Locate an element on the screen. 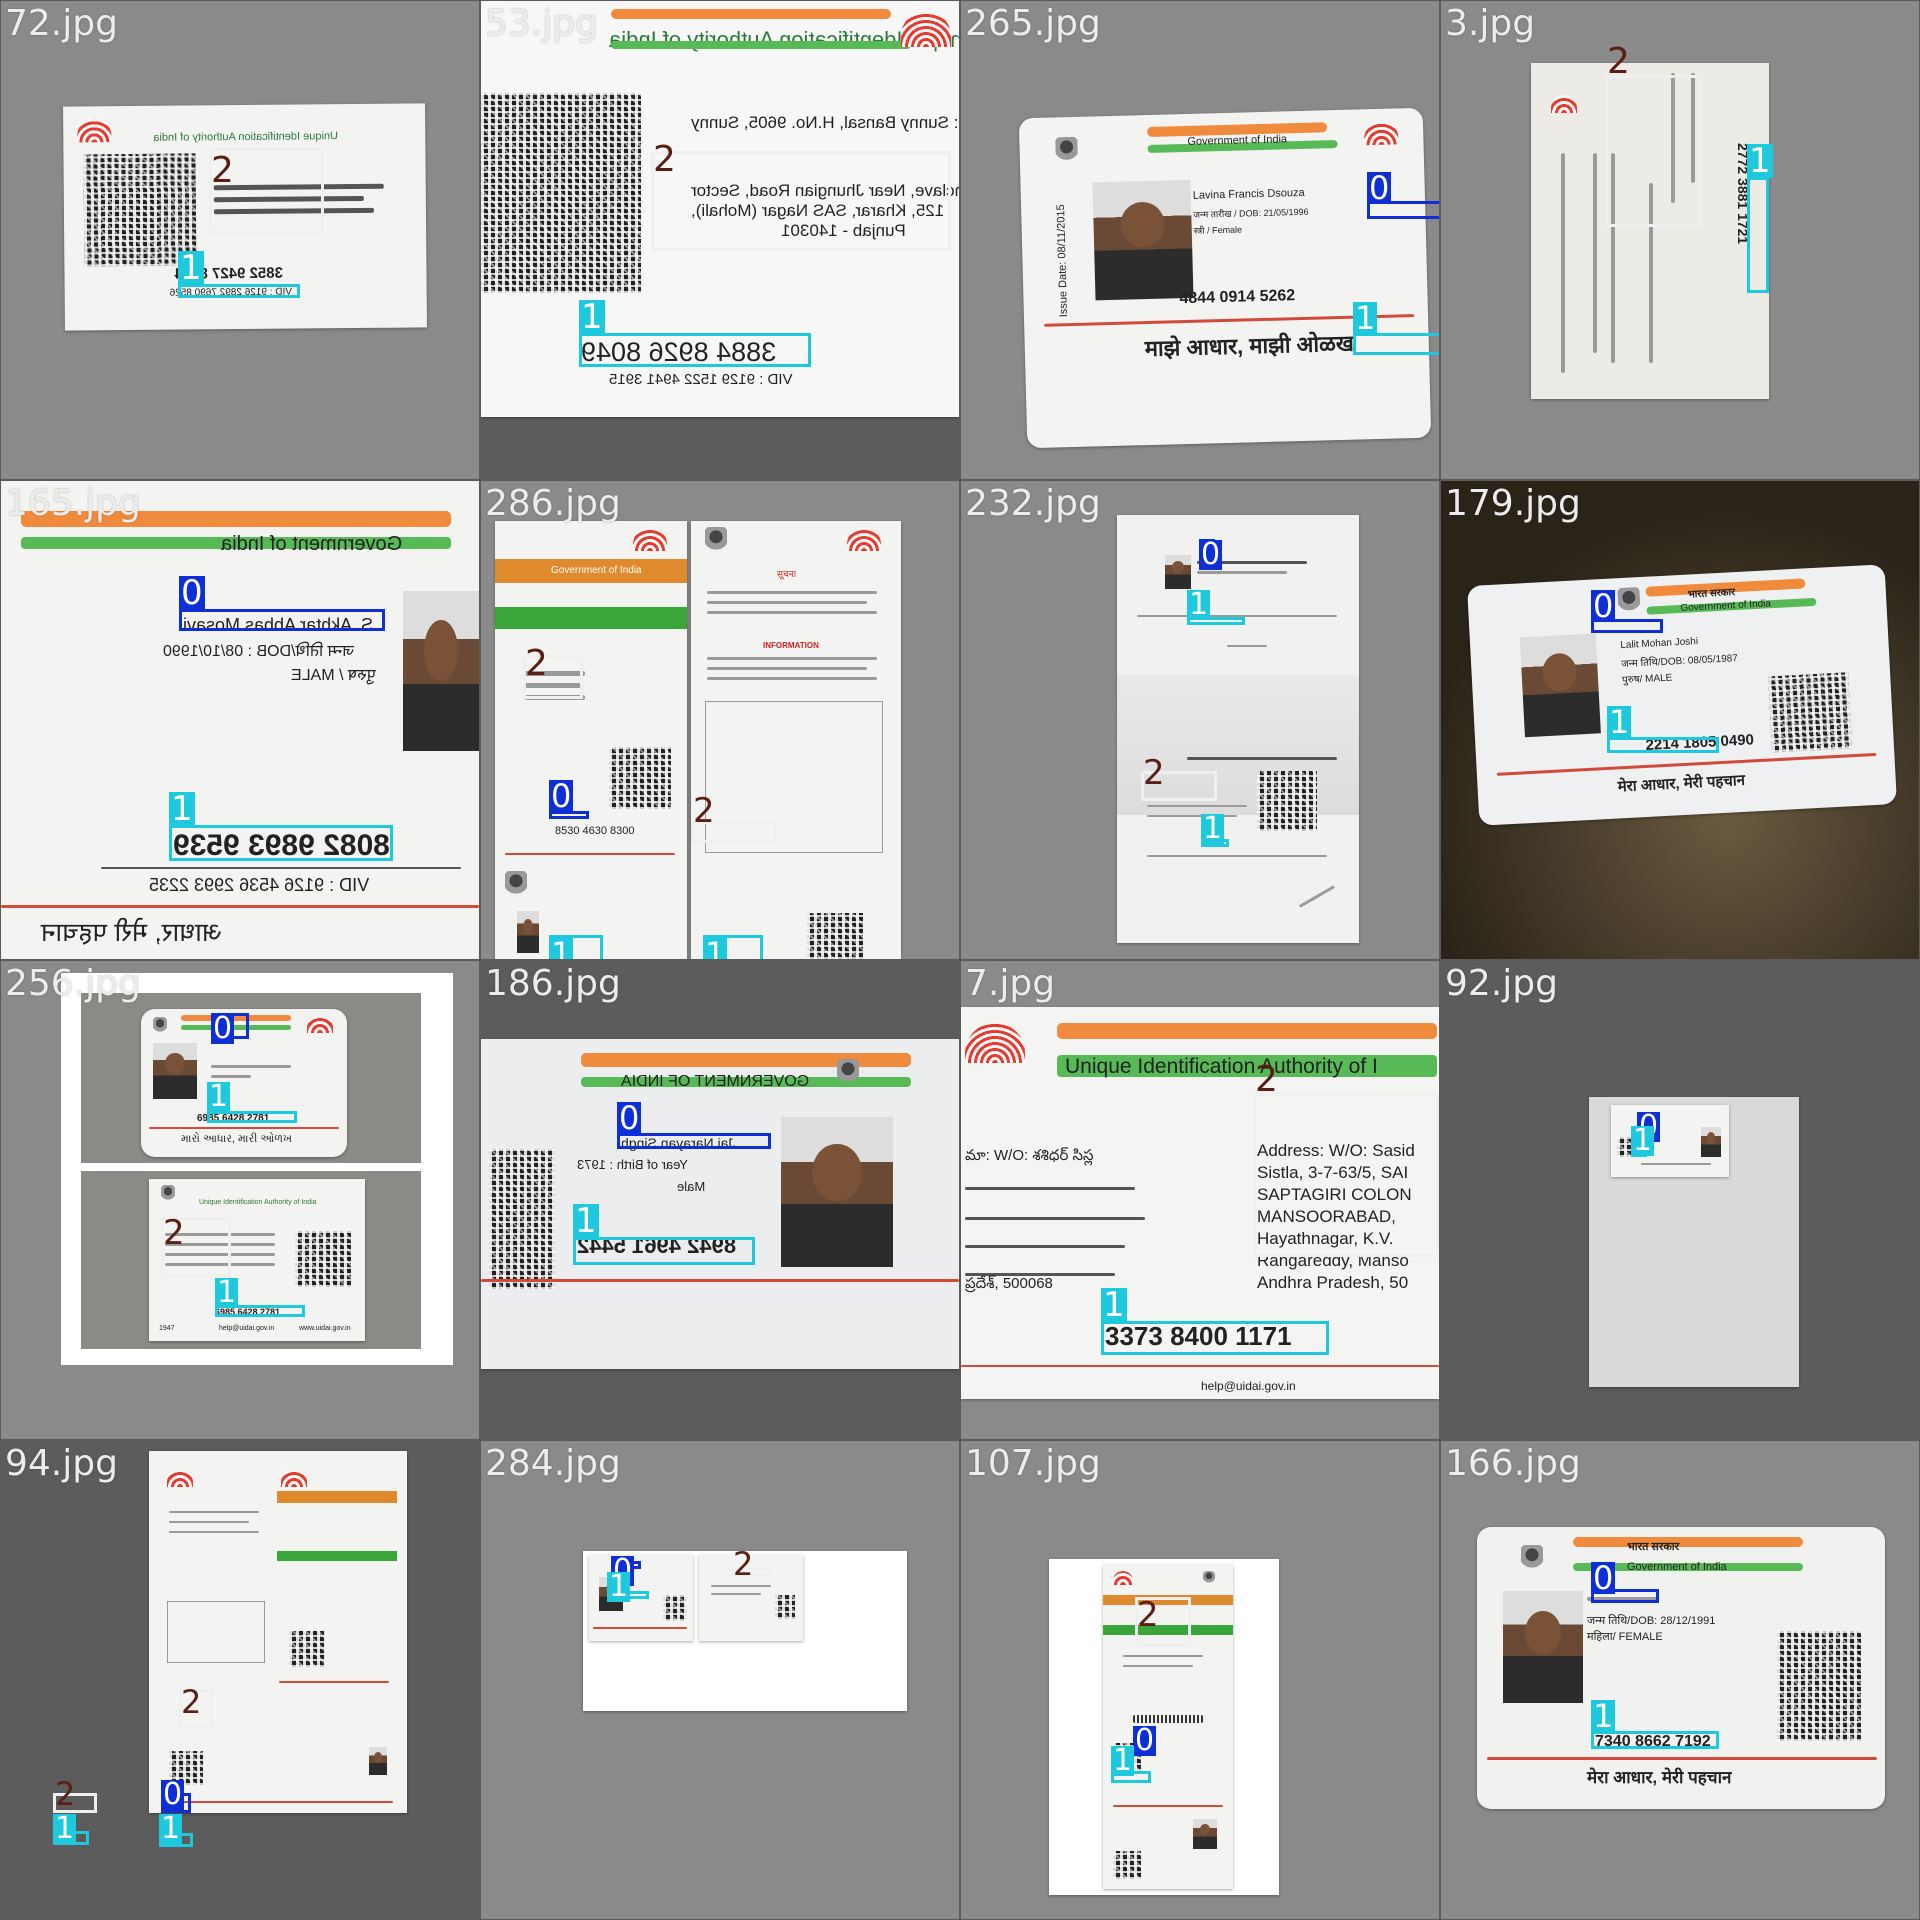 Image resolution: width=1920 pixels, height=1920 pixels. web-text: www.uidai.gov.in is located at coordinates (325, 1328).